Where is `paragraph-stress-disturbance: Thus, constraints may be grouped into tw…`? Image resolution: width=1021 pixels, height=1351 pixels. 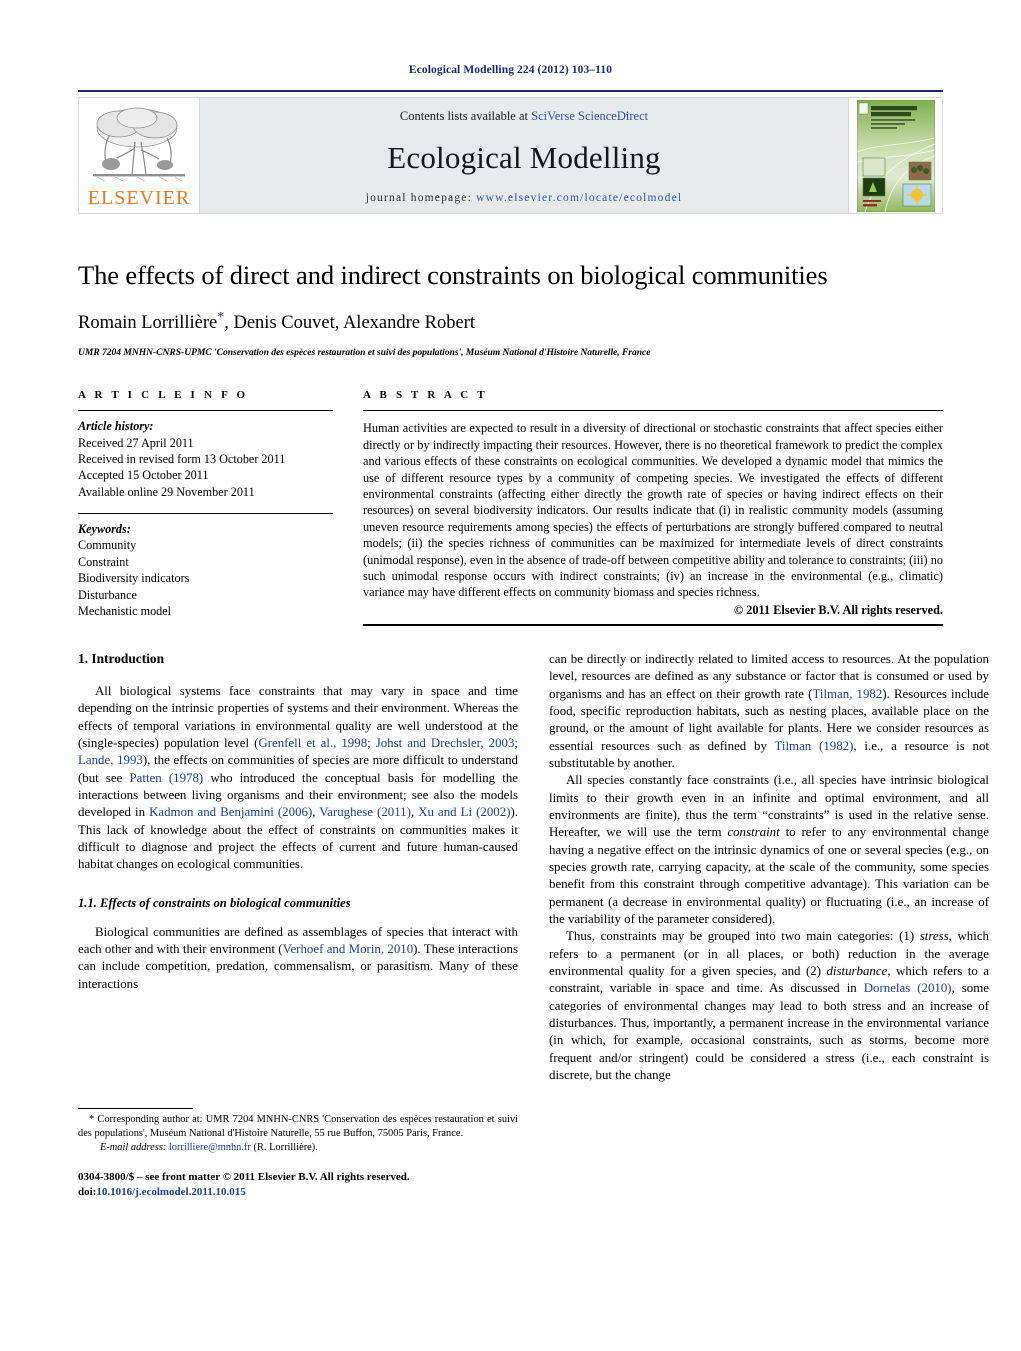 paragraph-stress-disturbance: Thus, constraints may be grouped into tw… is located at coordinates (769, 1006).